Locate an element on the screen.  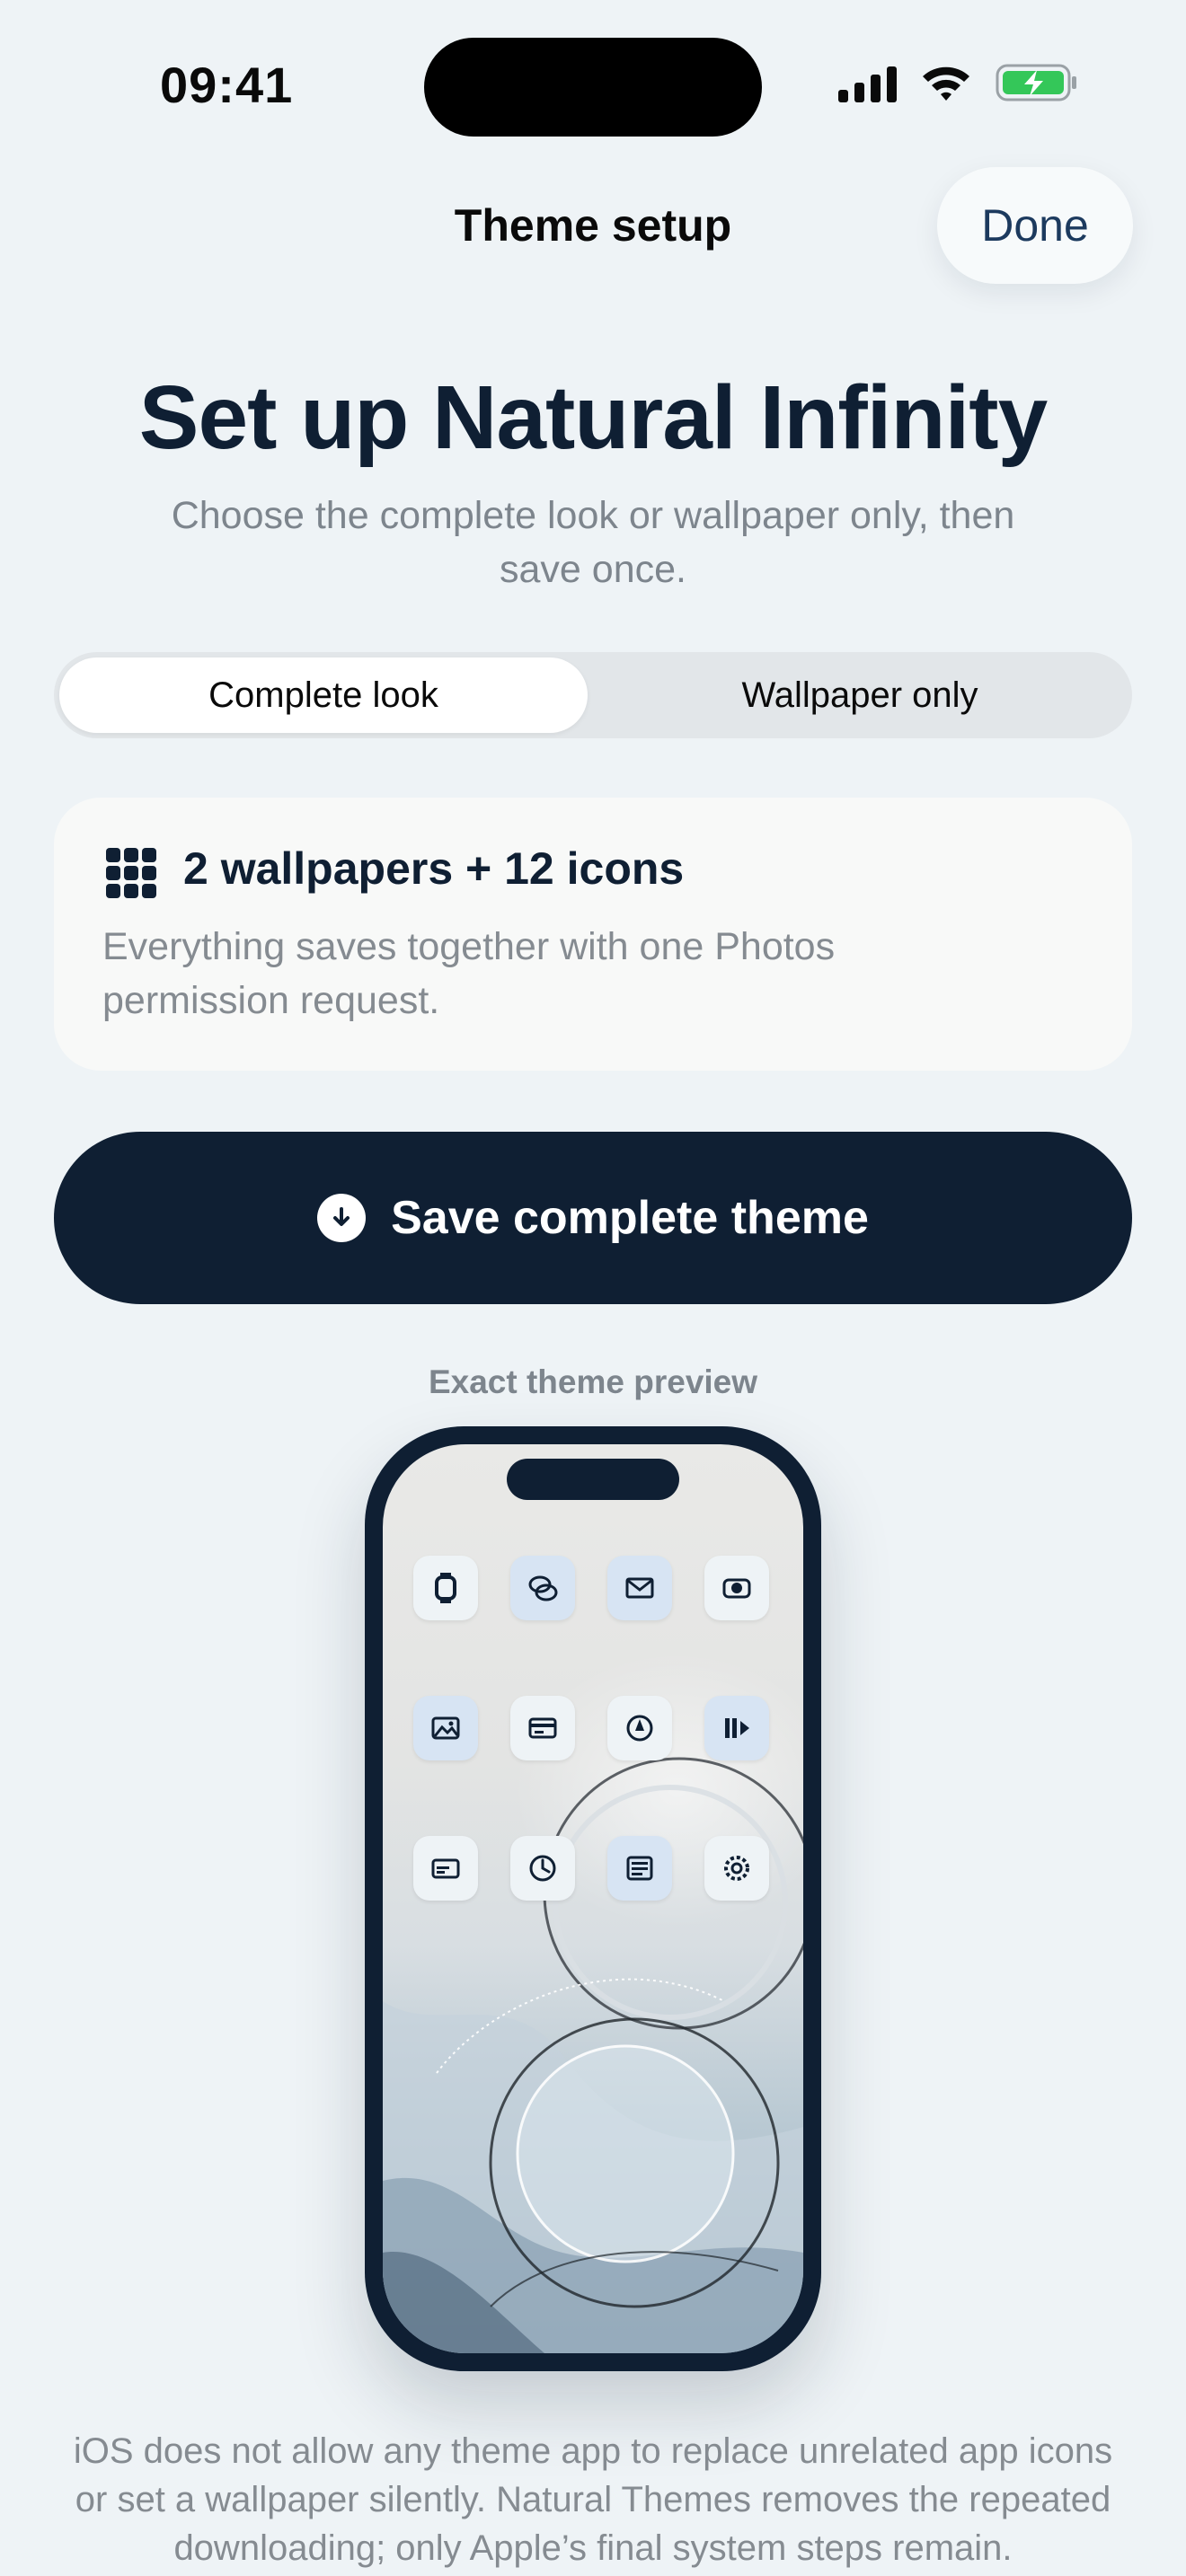
podcasts-icon is located at coordinates (736, 1728).